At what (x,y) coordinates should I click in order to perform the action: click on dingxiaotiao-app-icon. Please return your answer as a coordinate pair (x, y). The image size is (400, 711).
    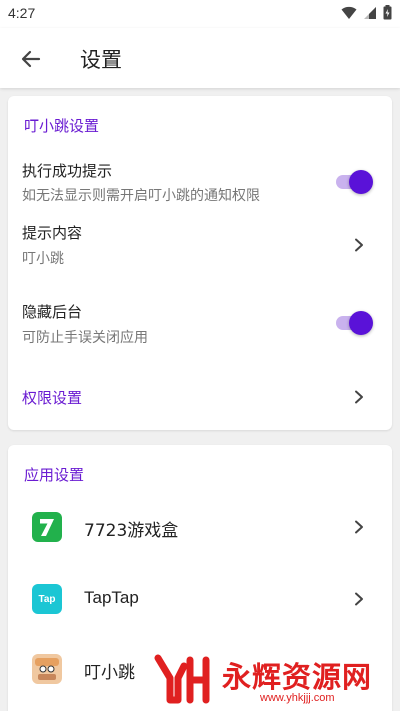
    Looking at the image, I should click on (47, 669).